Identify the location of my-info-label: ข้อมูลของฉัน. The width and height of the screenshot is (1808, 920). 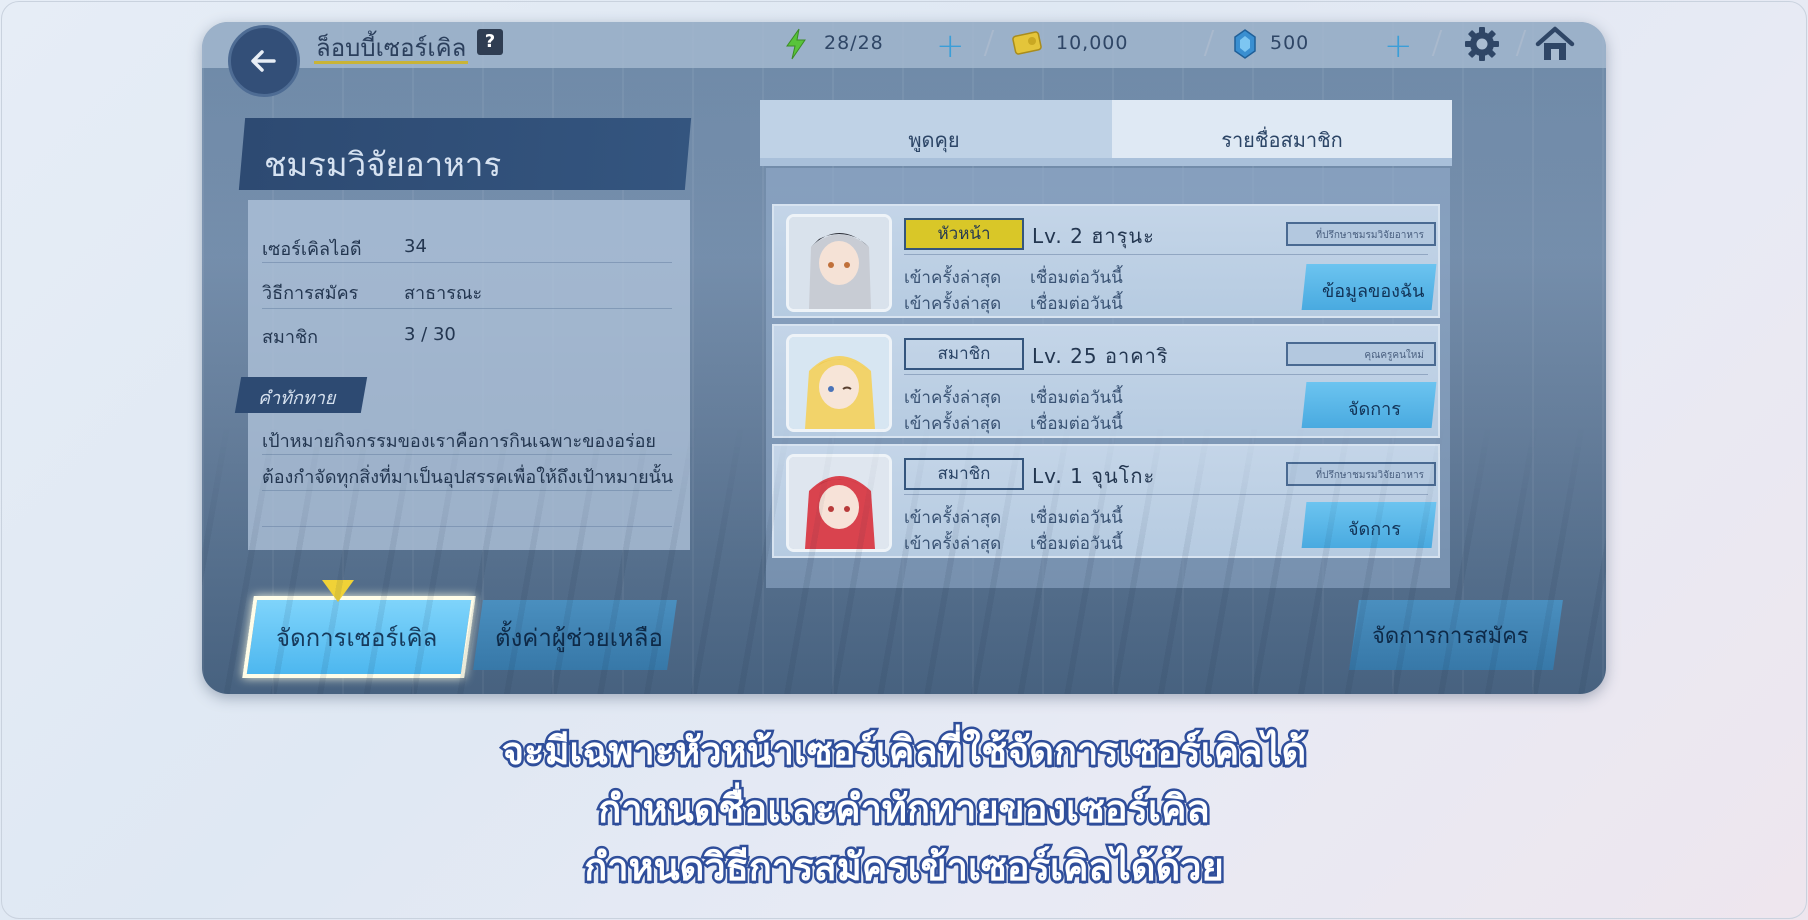
(1373, 291).